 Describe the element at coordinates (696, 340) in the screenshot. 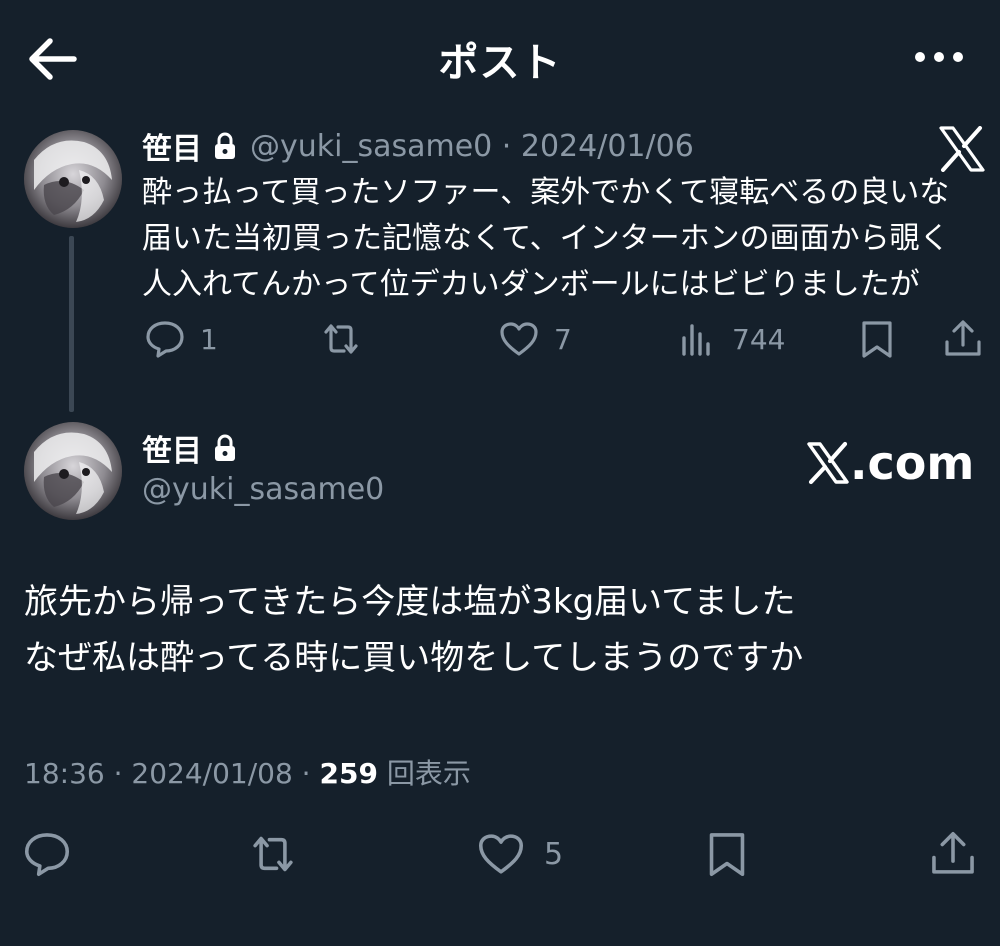

I see `analytics-icon` at that location.